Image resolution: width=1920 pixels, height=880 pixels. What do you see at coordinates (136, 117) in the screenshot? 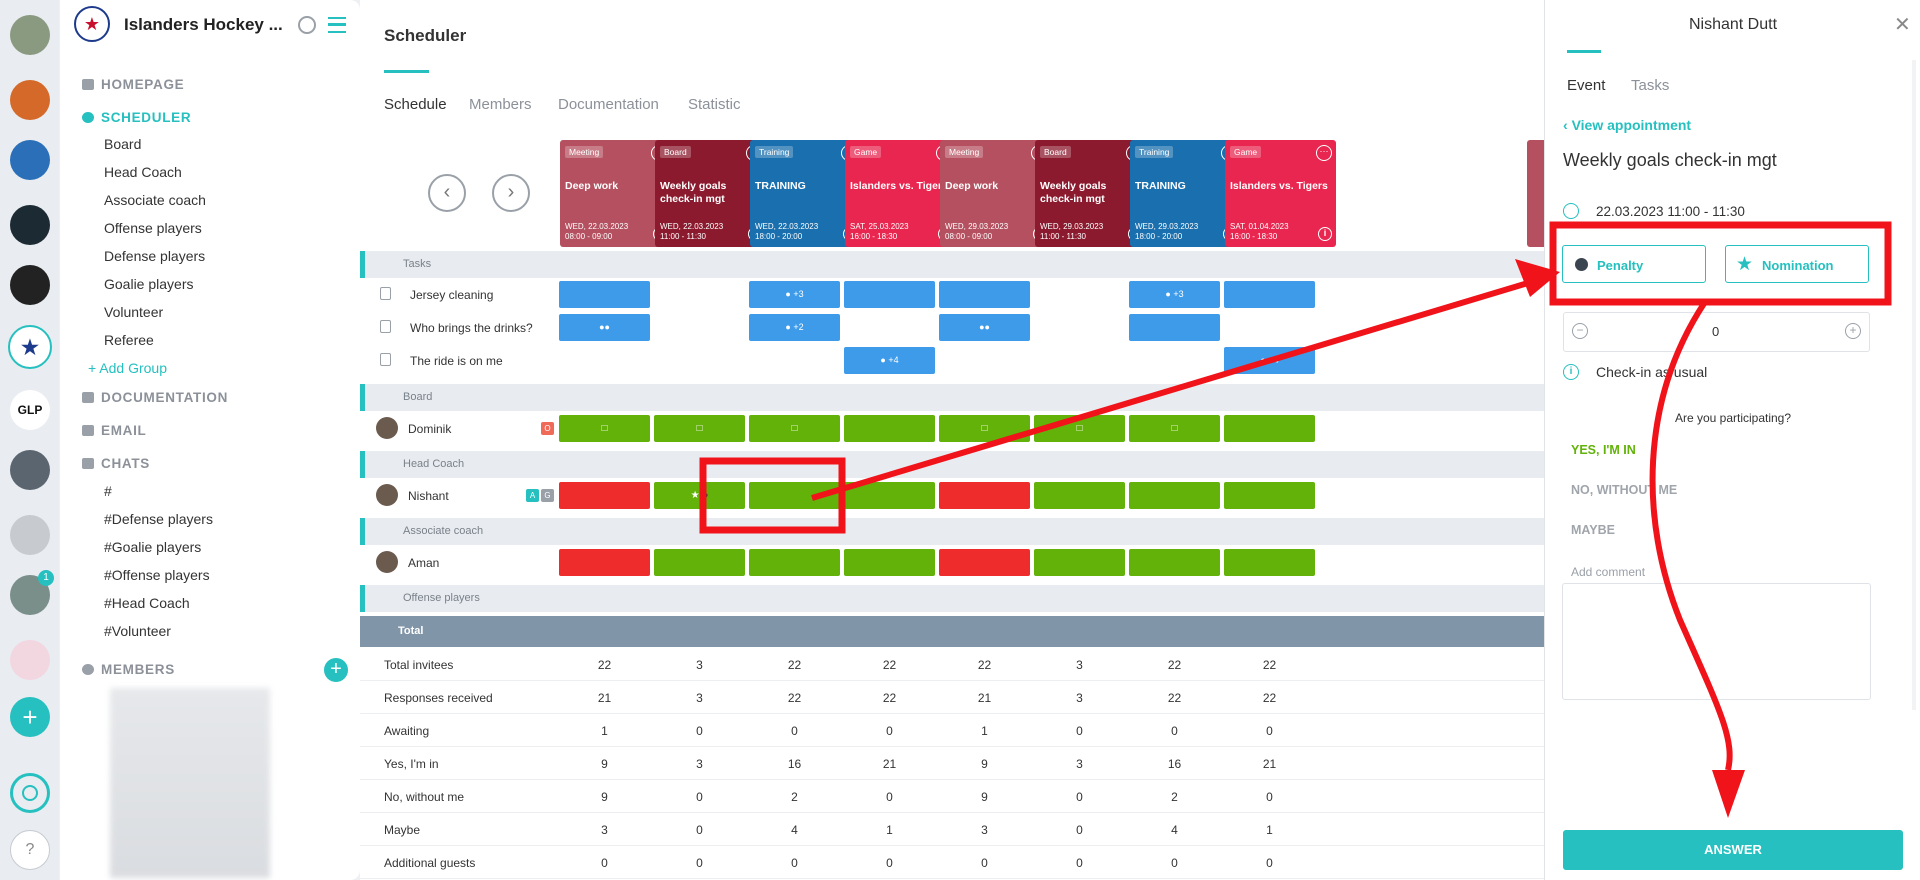
I see `nav-scheduler: SCHEDULER` at bounding box center [136, 117].